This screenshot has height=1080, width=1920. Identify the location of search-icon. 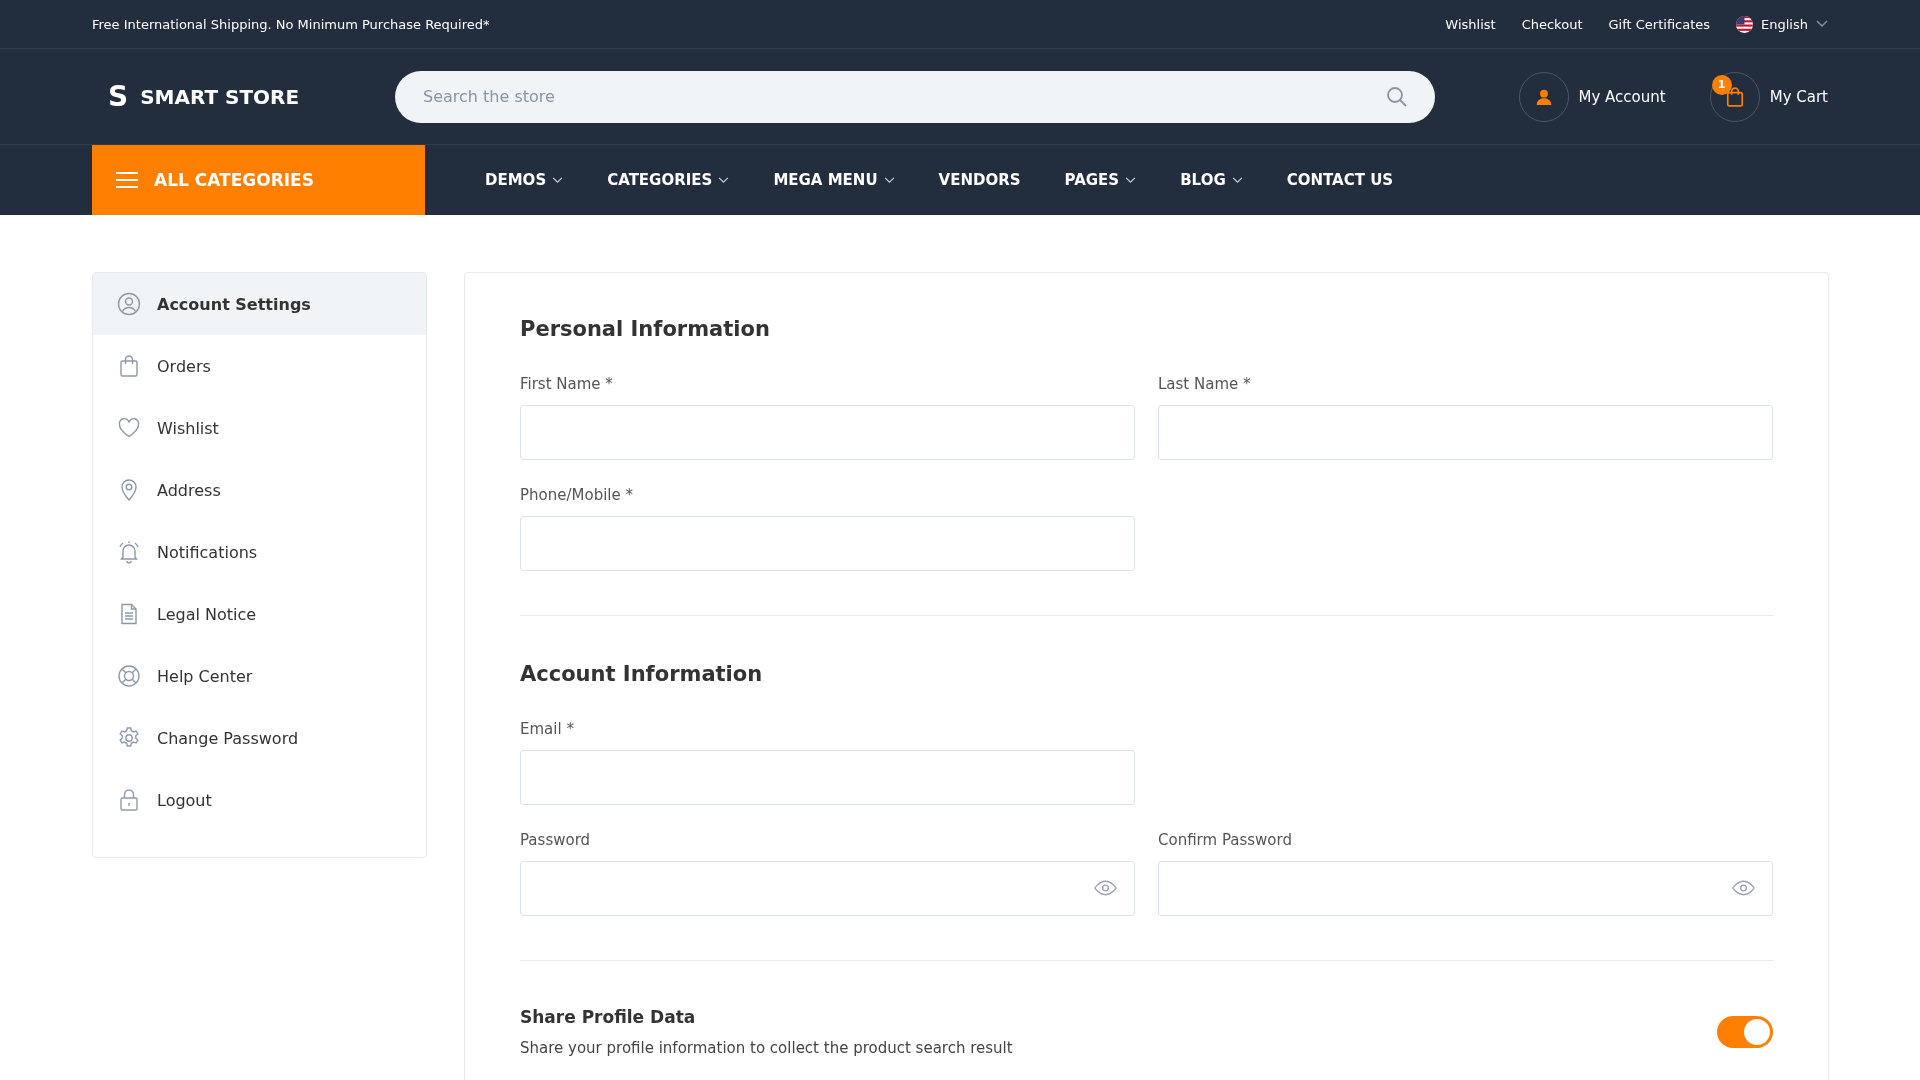
(1397, 96).